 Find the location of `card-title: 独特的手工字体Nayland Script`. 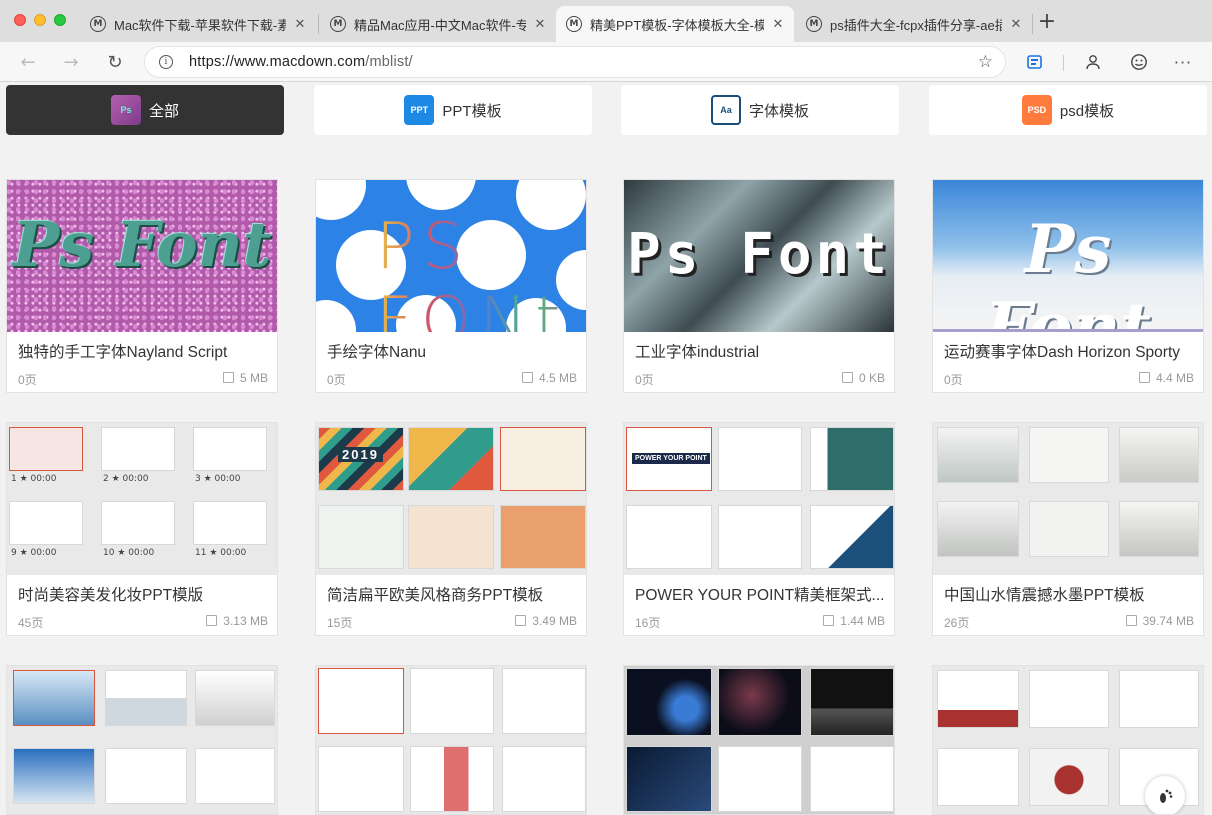

card-title: 独特的手工字体Nayland Script is located at coordinates (143, 351).